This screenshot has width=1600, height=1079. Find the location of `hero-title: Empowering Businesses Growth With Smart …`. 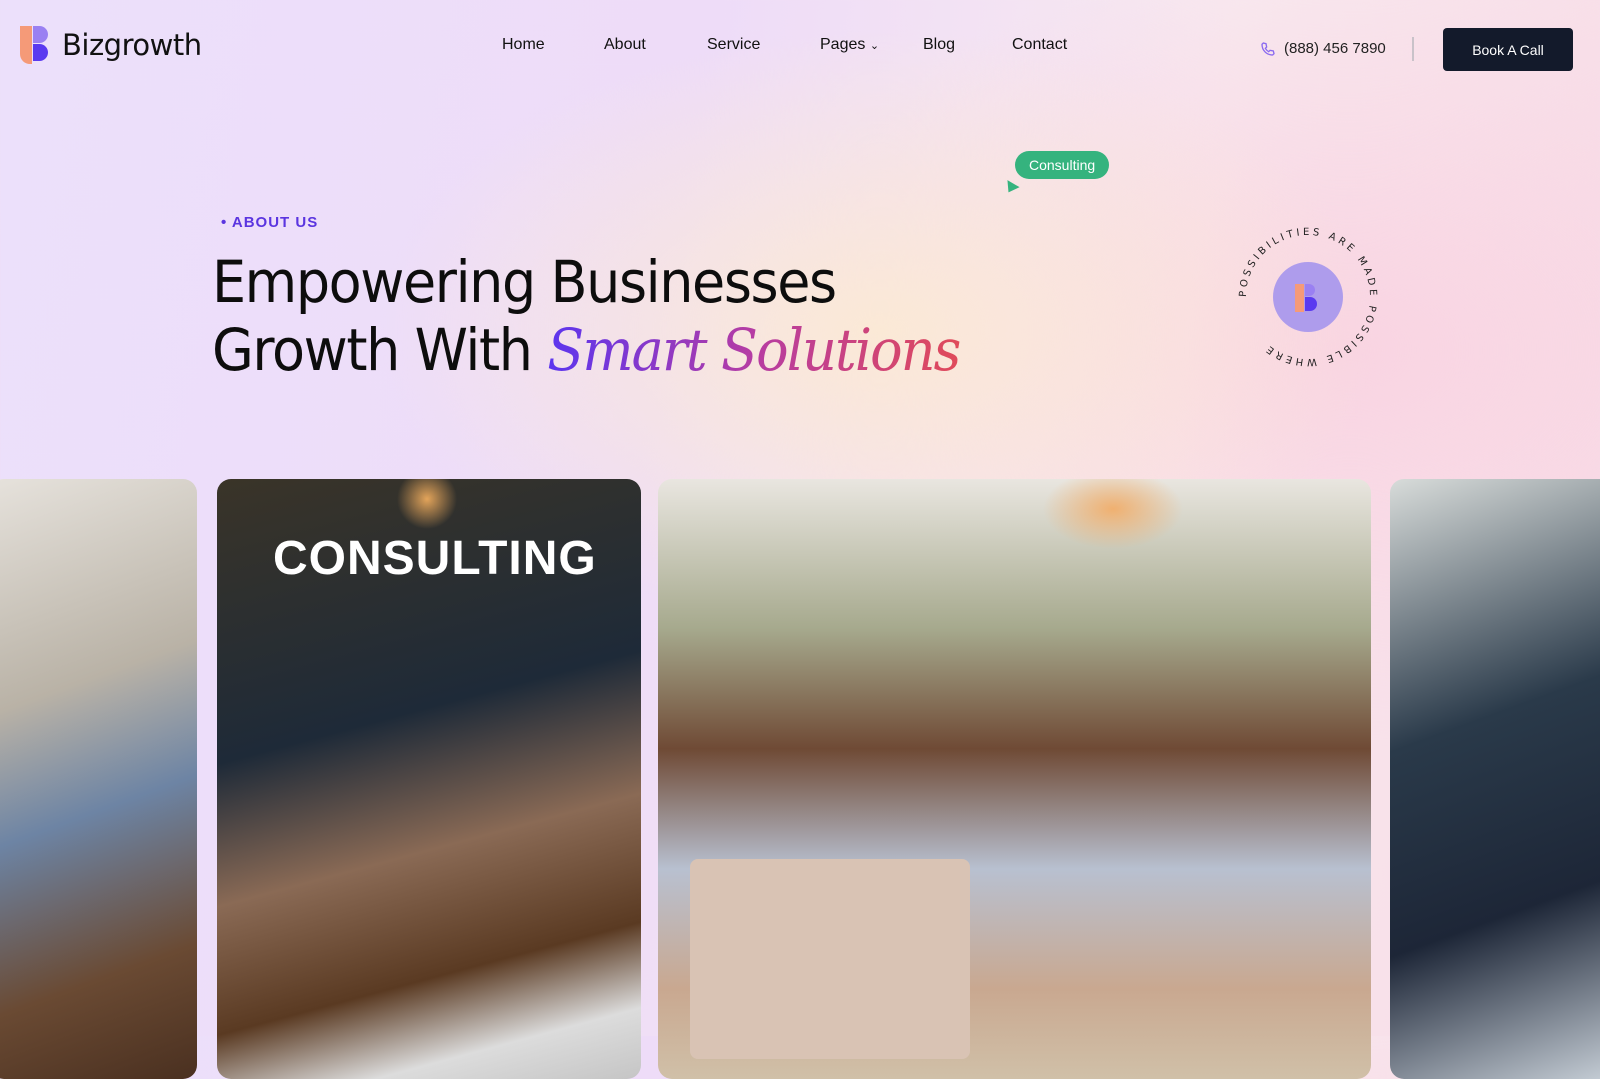

hero-title: Empowering Businesses Growth With Smart … is located at coordinates (586, 316).